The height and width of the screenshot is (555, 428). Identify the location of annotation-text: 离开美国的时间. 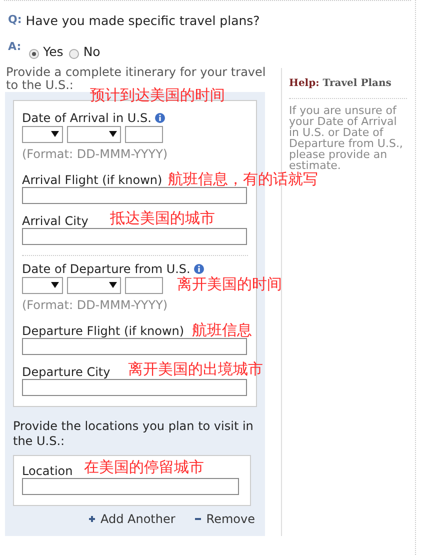
(229, 284).